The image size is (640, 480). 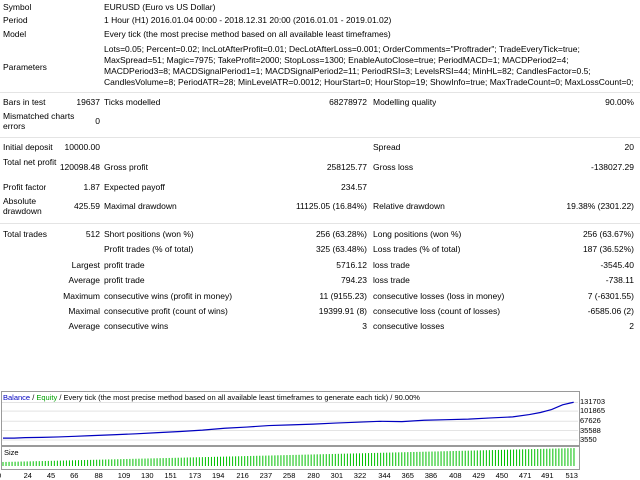 What do you see at coordinates (149, 234) in the screenshot?
I see `short-label: Short positions (won %)` at bounding box center [149, 234].